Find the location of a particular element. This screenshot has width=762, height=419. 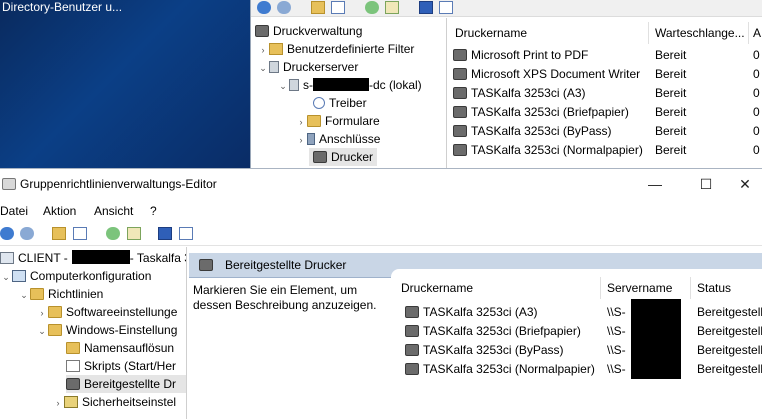

minimize-button: — is located at coordinates (655, 184).